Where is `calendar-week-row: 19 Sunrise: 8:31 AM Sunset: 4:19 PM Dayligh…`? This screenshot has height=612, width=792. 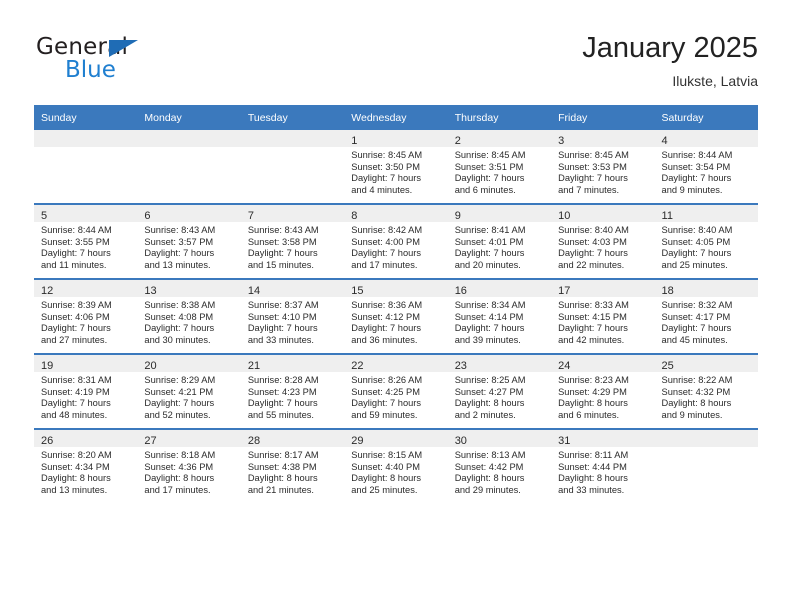 calendar-week-row: 19 Sunrise: 8:31 AM Sunset: 4:19 PM Dayligh… is located at coordinates (396, 391).